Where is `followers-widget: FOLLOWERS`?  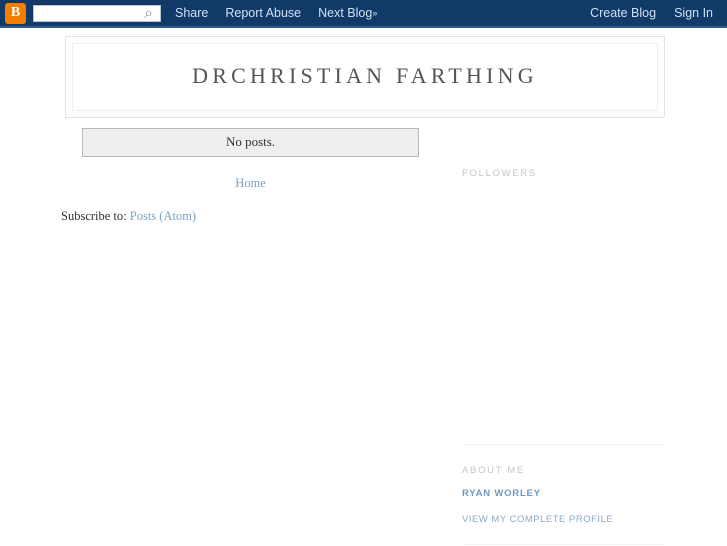
followers-widget: FOLLOWERS is located at coordinates (563, 173).